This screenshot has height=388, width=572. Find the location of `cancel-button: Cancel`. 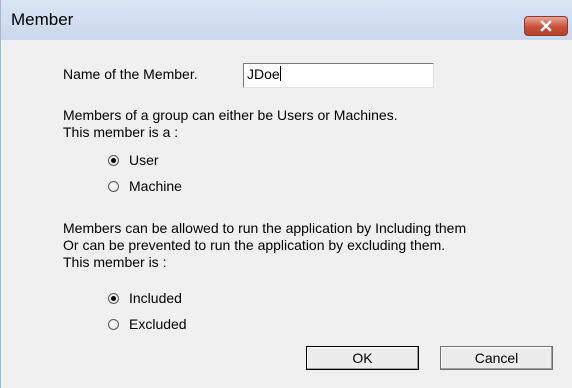

cancel-button: Cancel is located at coordinates (496, 358).